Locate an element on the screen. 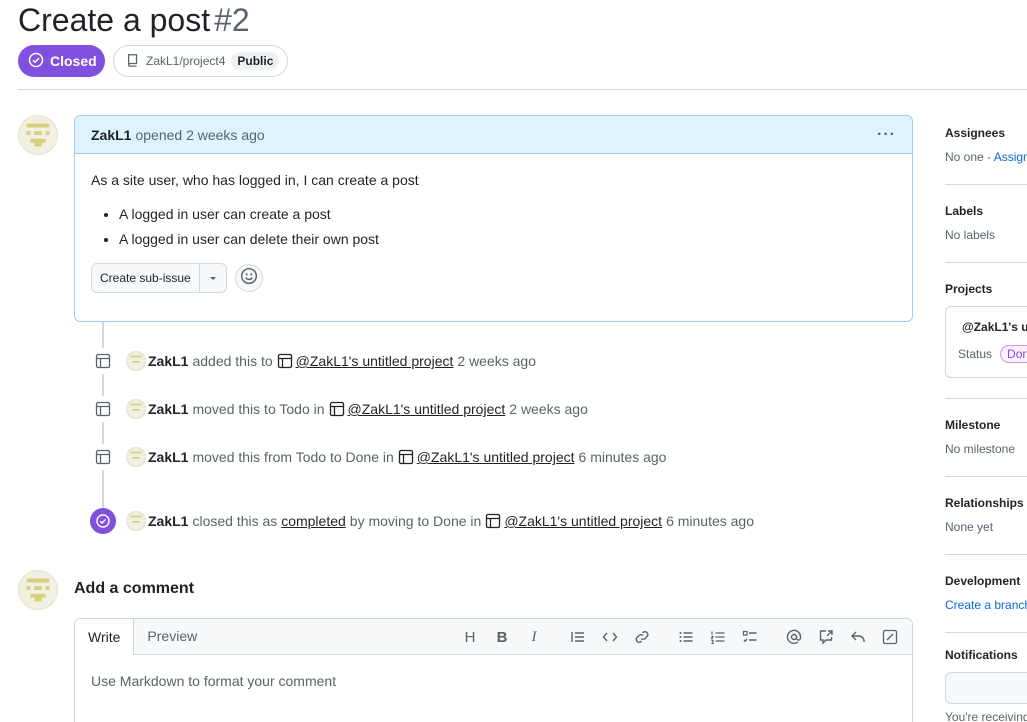 This screenshot has height=722, width=1027. notifications-heading: Notifications is located at coordinates (981, 655).